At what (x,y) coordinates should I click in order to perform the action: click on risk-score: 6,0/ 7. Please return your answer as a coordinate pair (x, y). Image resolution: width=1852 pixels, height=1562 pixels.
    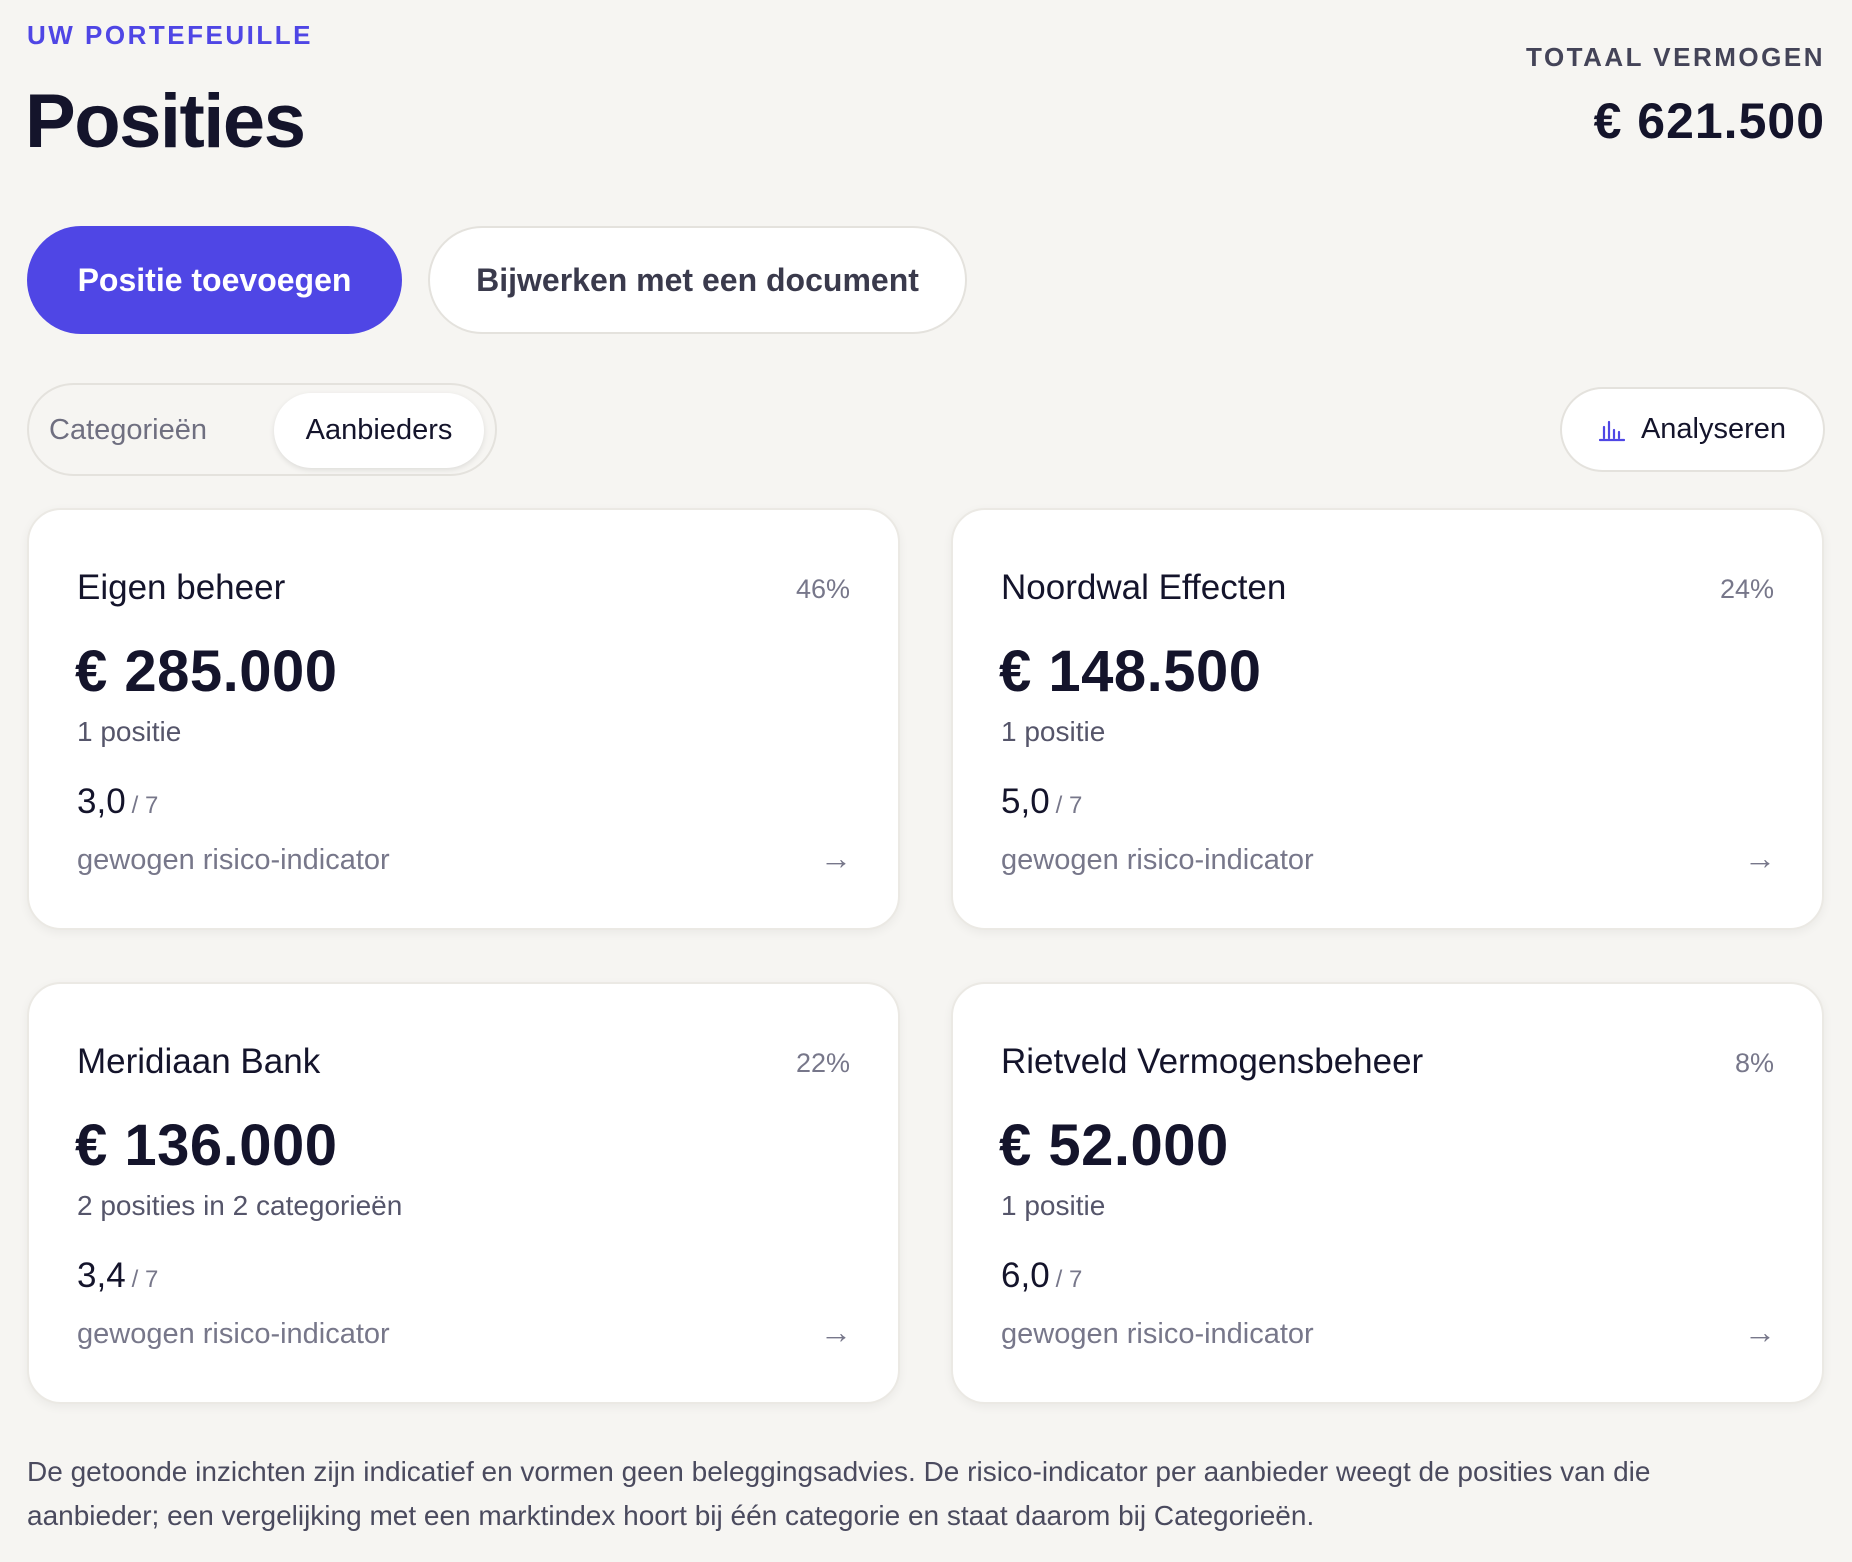
    Looking at the image, I should click on (1041, 1276).